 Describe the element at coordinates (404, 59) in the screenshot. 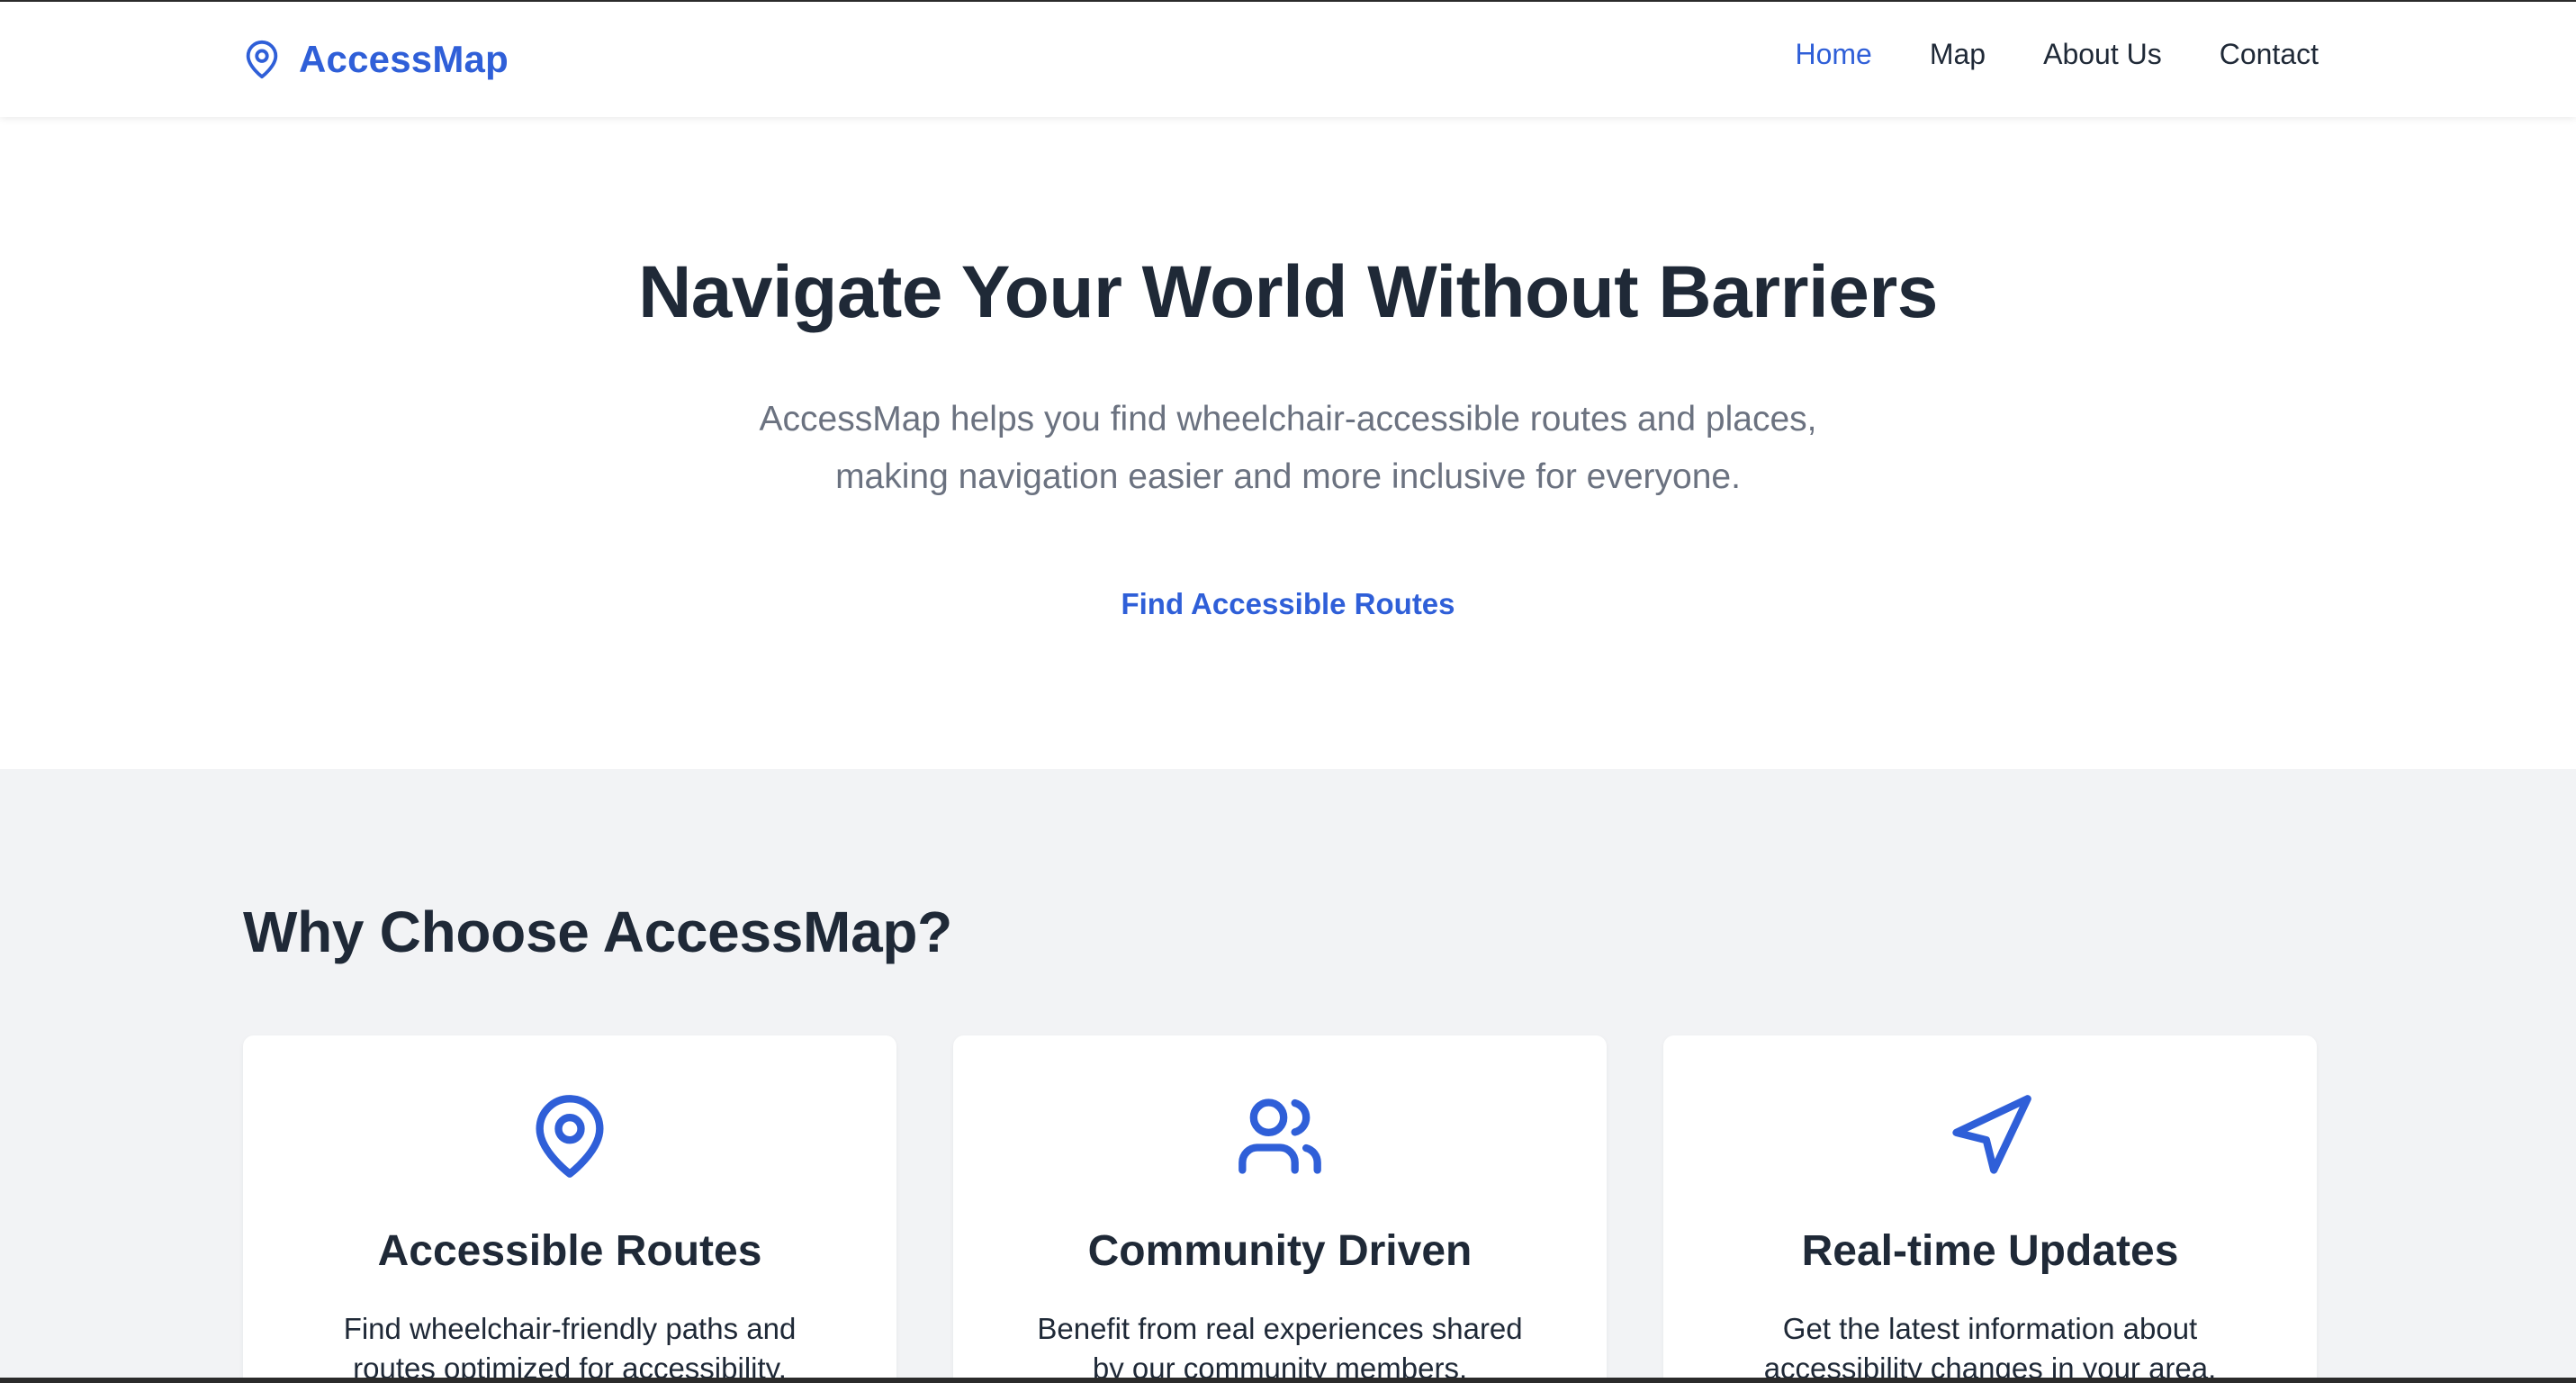

I see `brand-name: AccessMap` at that location.